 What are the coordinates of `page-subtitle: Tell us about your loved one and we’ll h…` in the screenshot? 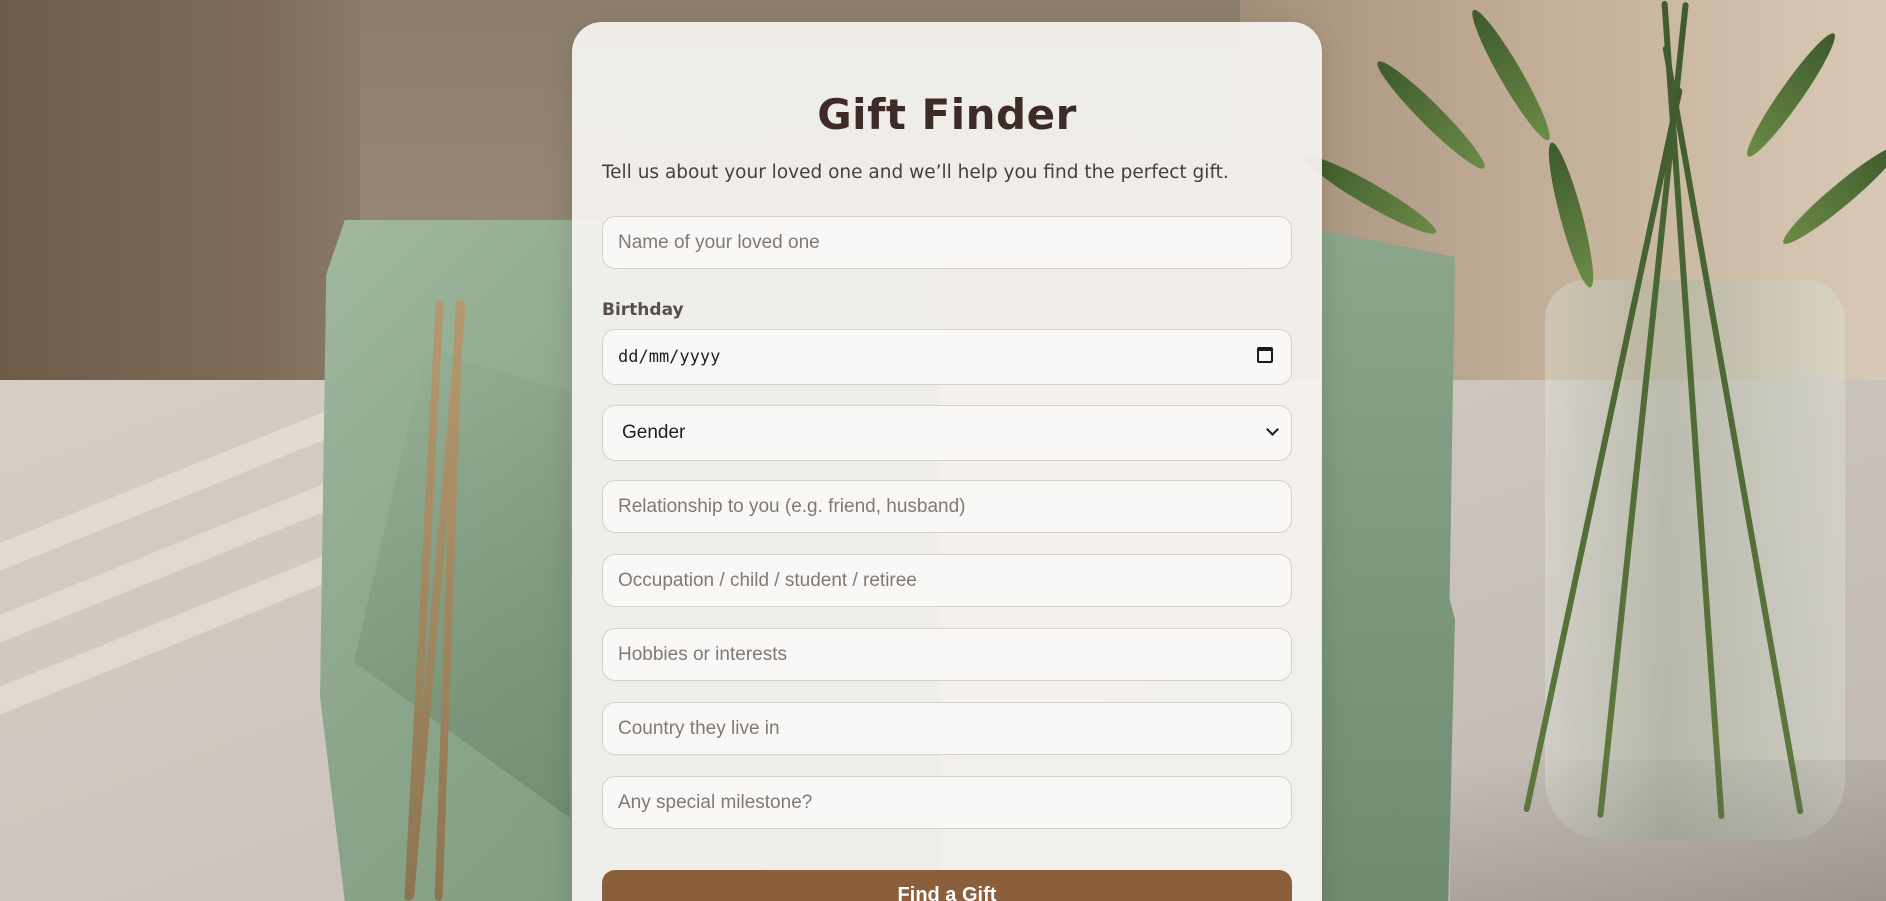 It's located at (915, 172).